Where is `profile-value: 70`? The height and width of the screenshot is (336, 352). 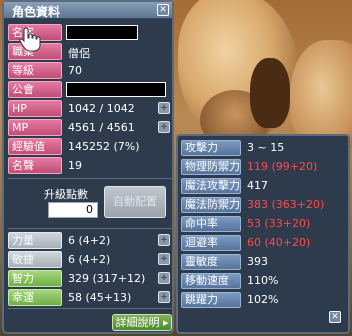
profile-value: 70 is located at coordinates (75, 70).